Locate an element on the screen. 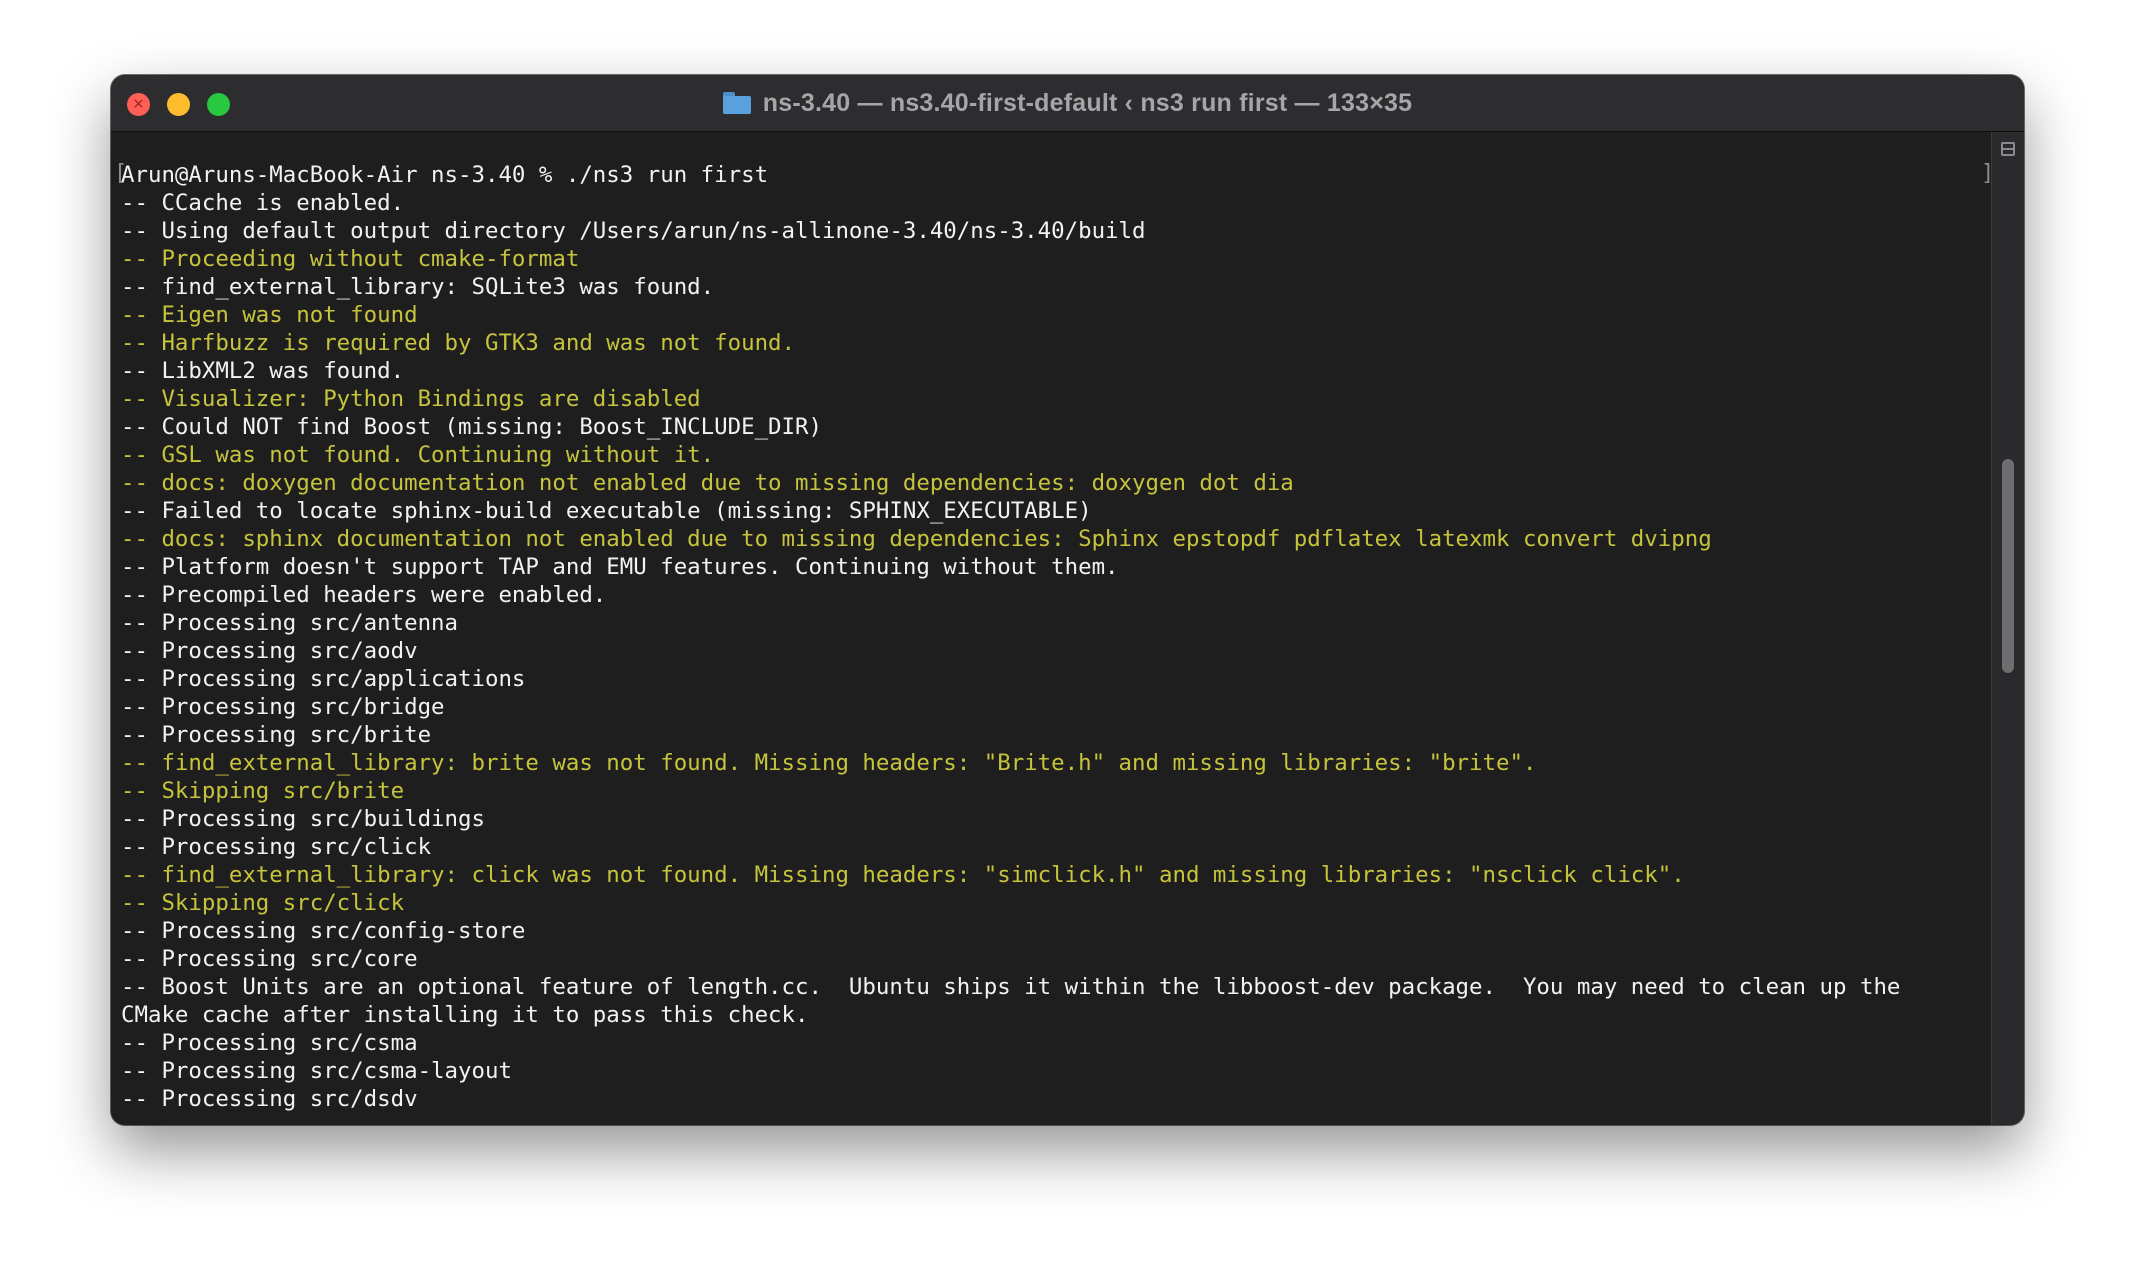 The width and height of the screenshot is (2136, 1274). scrollbar-track is located at coordinates (2007, 628).